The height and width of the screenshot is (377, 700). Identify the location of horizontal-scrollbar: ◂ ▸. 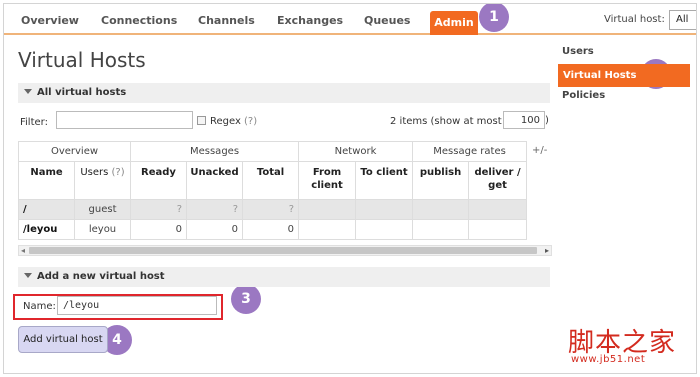
(285, 250).